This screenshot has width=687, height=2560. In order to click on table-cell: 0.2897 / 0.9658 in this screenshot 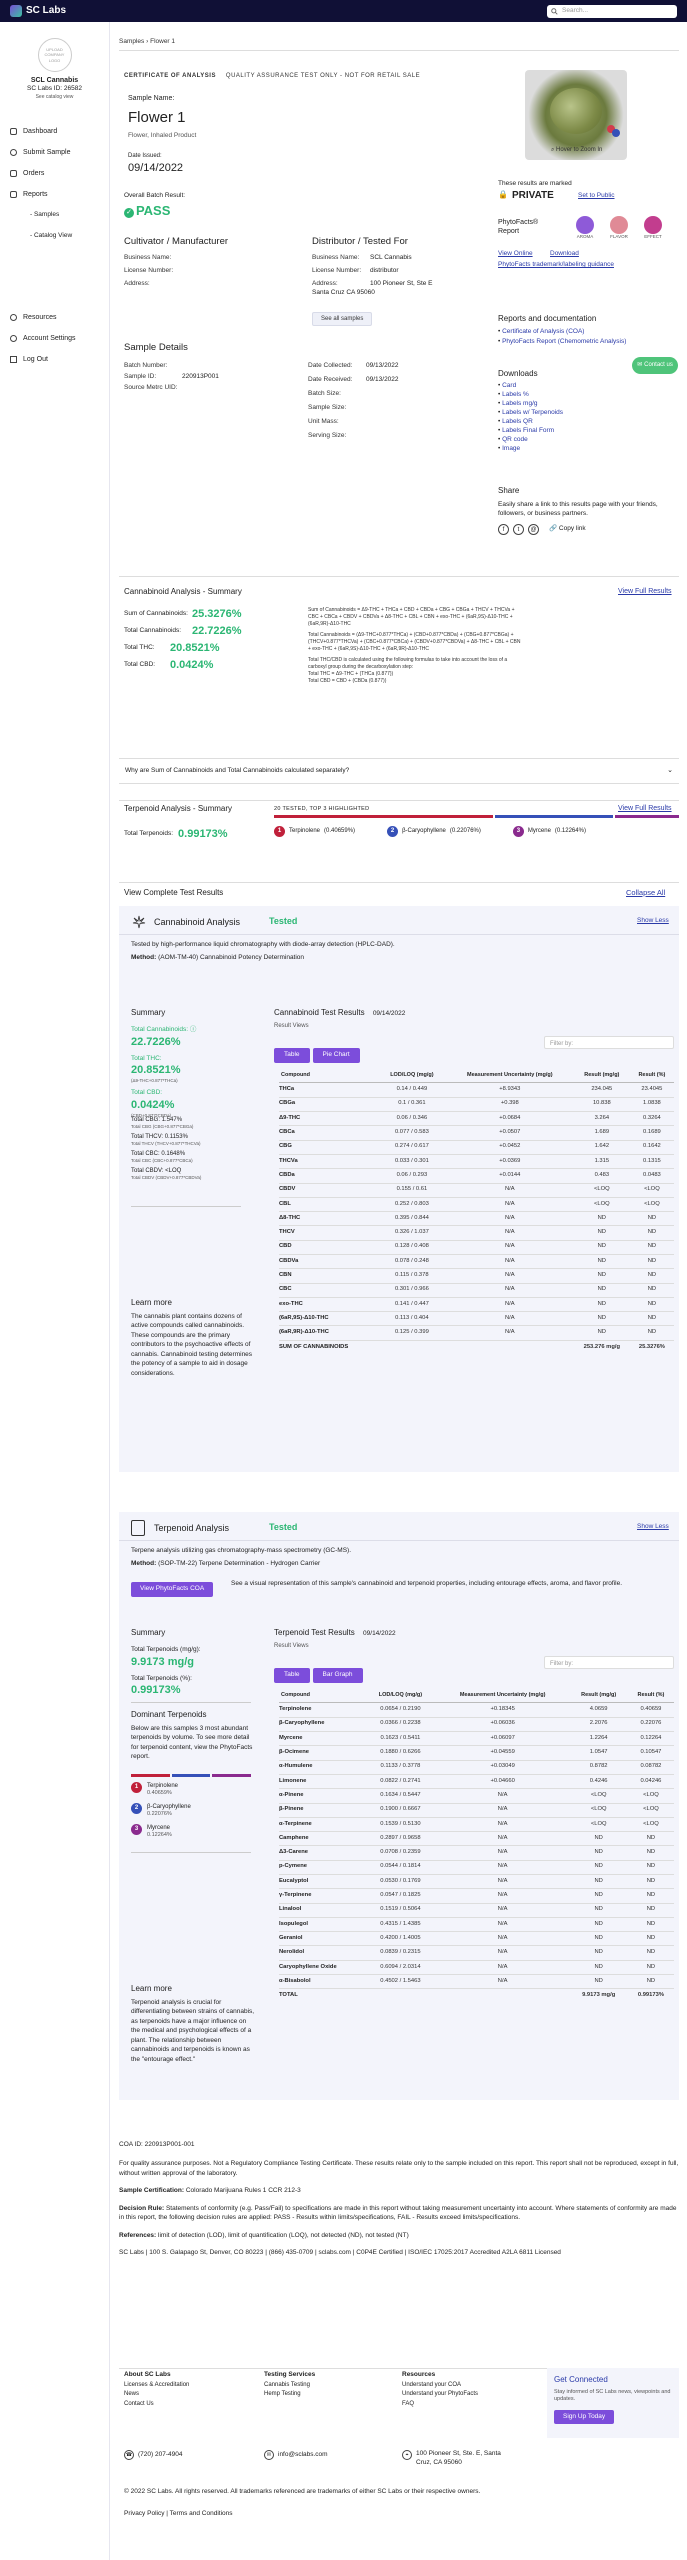, I will do `click(400, 1839)`.